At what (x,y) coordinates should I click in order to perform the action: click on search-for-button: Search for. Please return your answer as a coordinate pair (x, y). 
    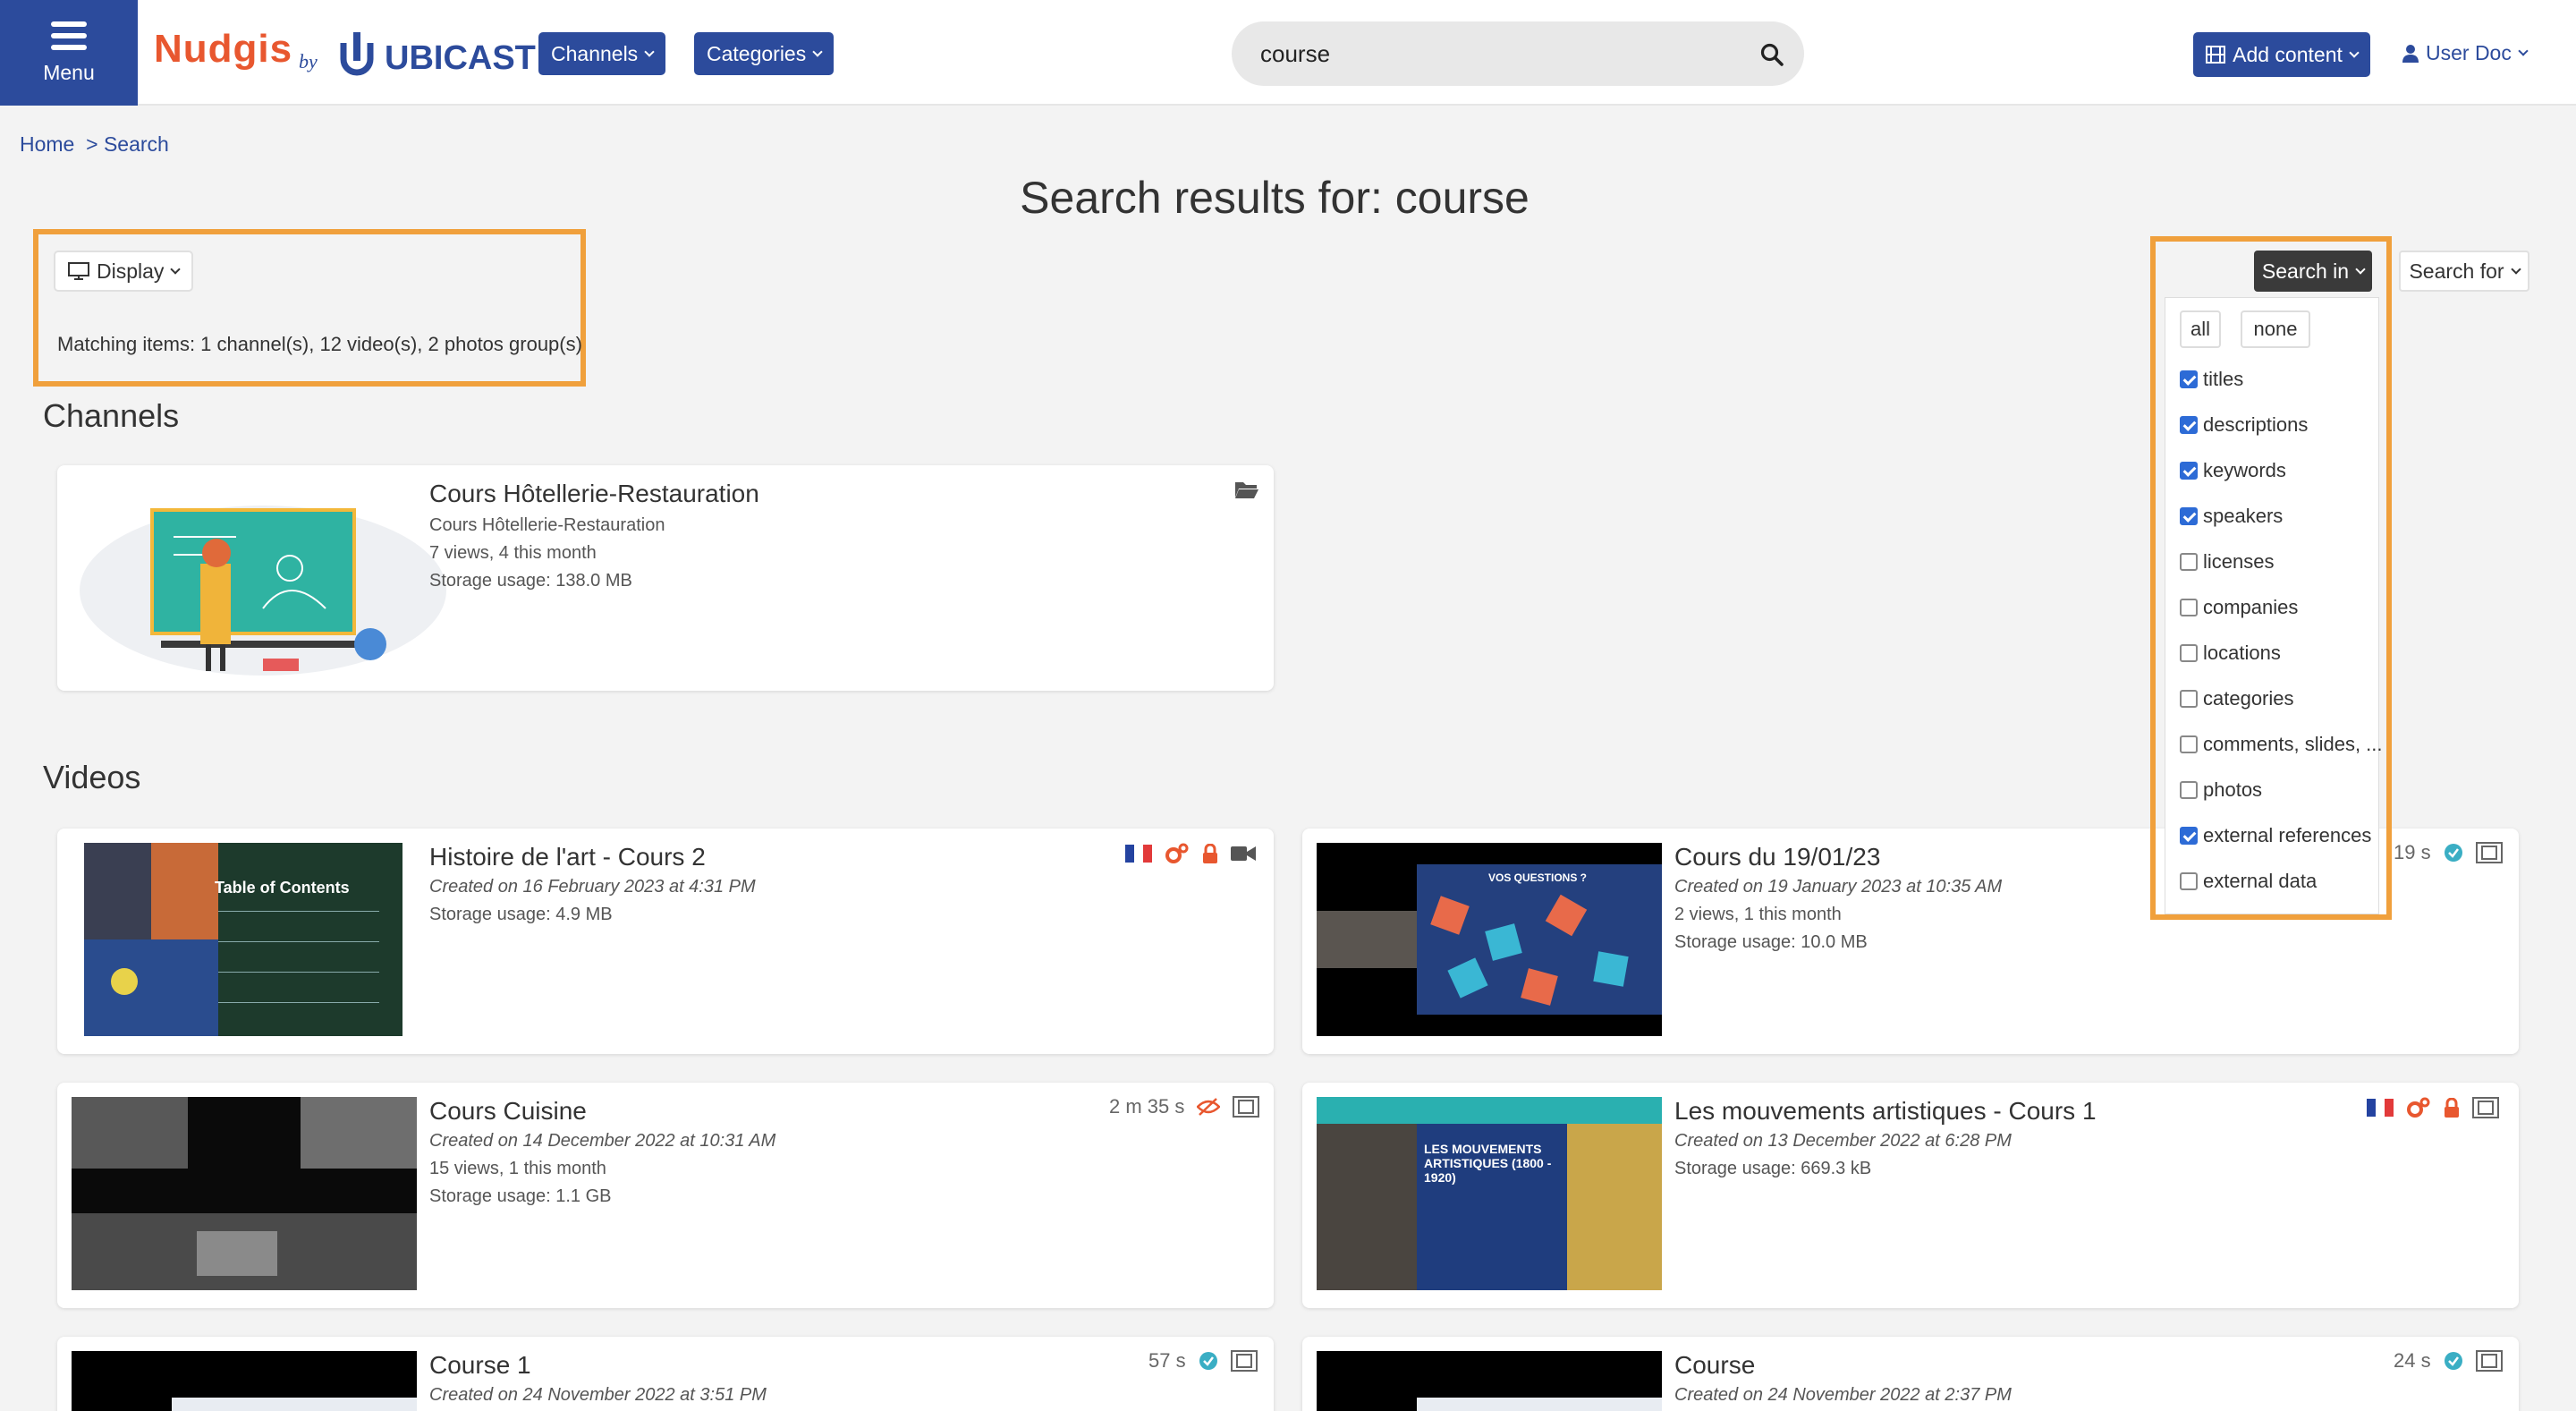
    Looking at the image, I should click on (2464, 271).